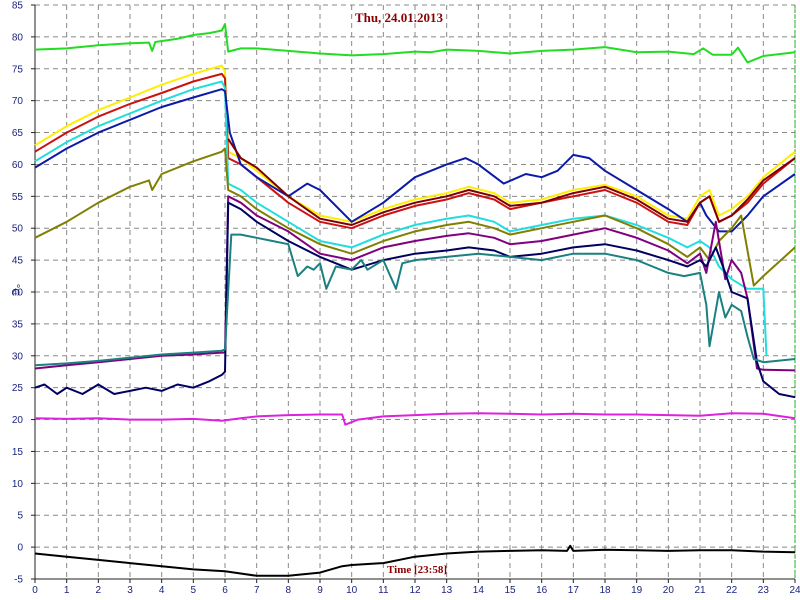  What do you see at coordinates (352, 590) in the screenshot?
I see `x-tick-label: 10` at bounding box center [352, 590].